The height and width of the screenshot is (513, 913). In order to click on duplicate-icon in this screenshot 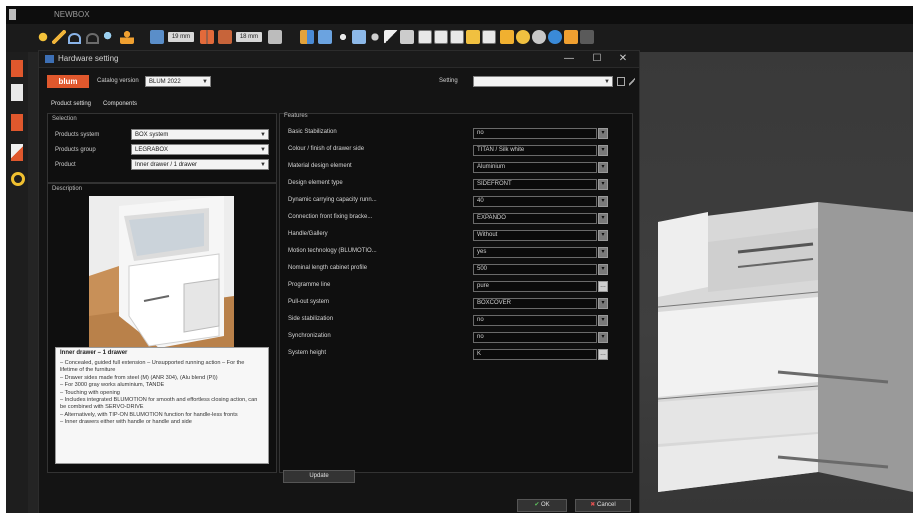, I will do `click(359, 37)`.